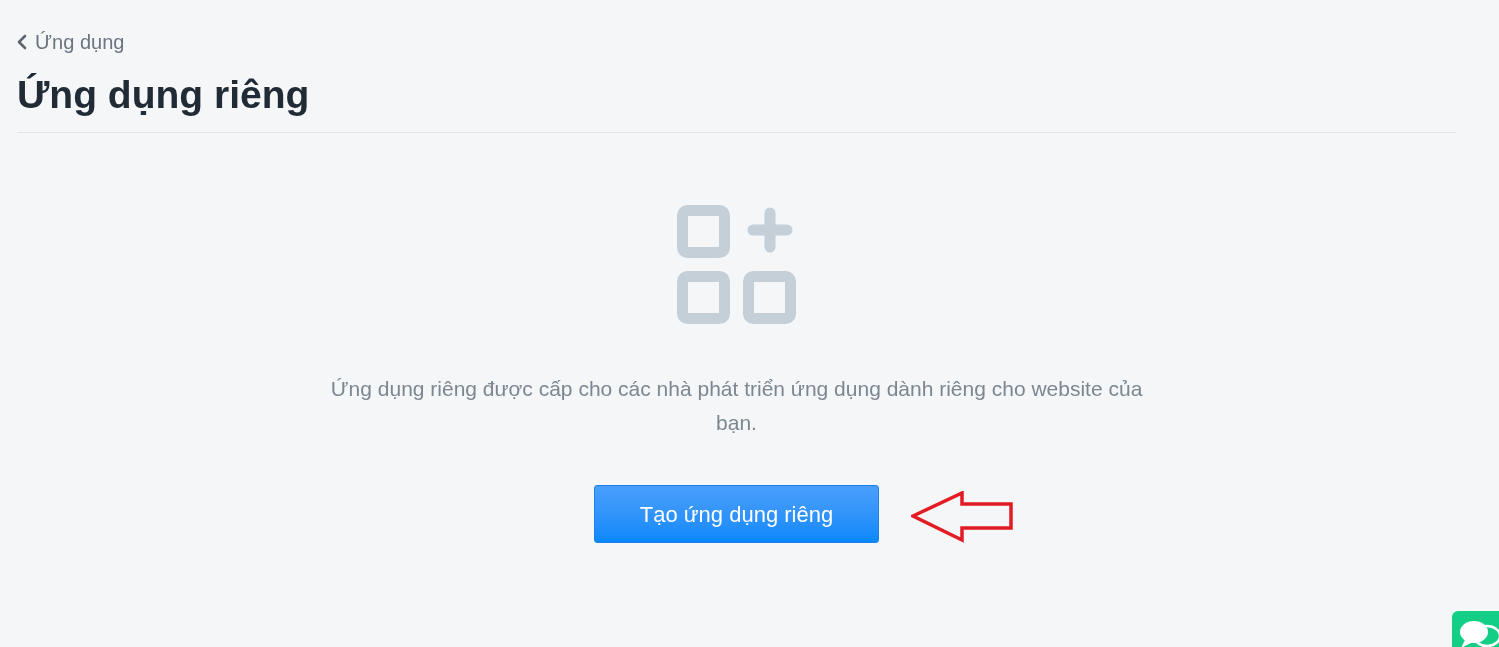 This screenshot has width=1499, height=647. What do you see at coordinates (736, 514) in the screenshot?
I see `create-app-button: Tạo ứng dụng riêng` at bounding box center [736, 514].